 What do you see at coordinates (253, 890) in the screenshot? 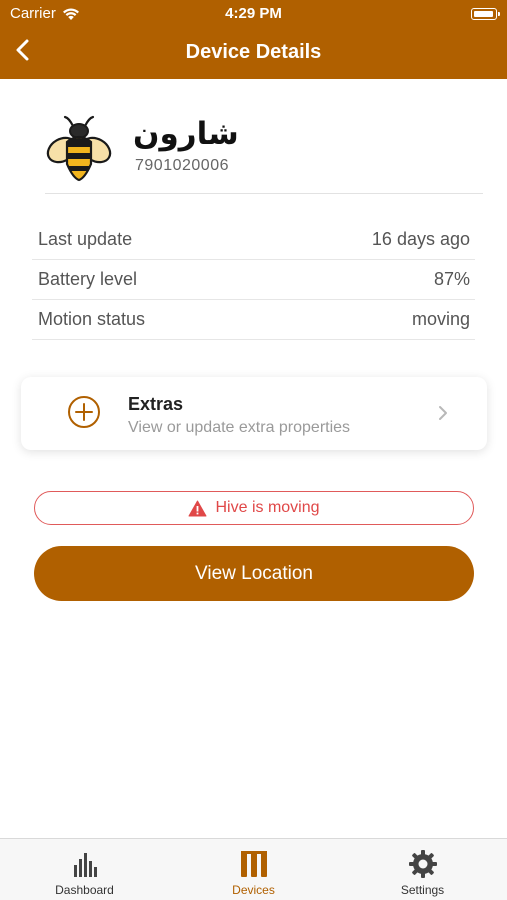
I see `tab-label: Devices` at bounding box center [253, 890].